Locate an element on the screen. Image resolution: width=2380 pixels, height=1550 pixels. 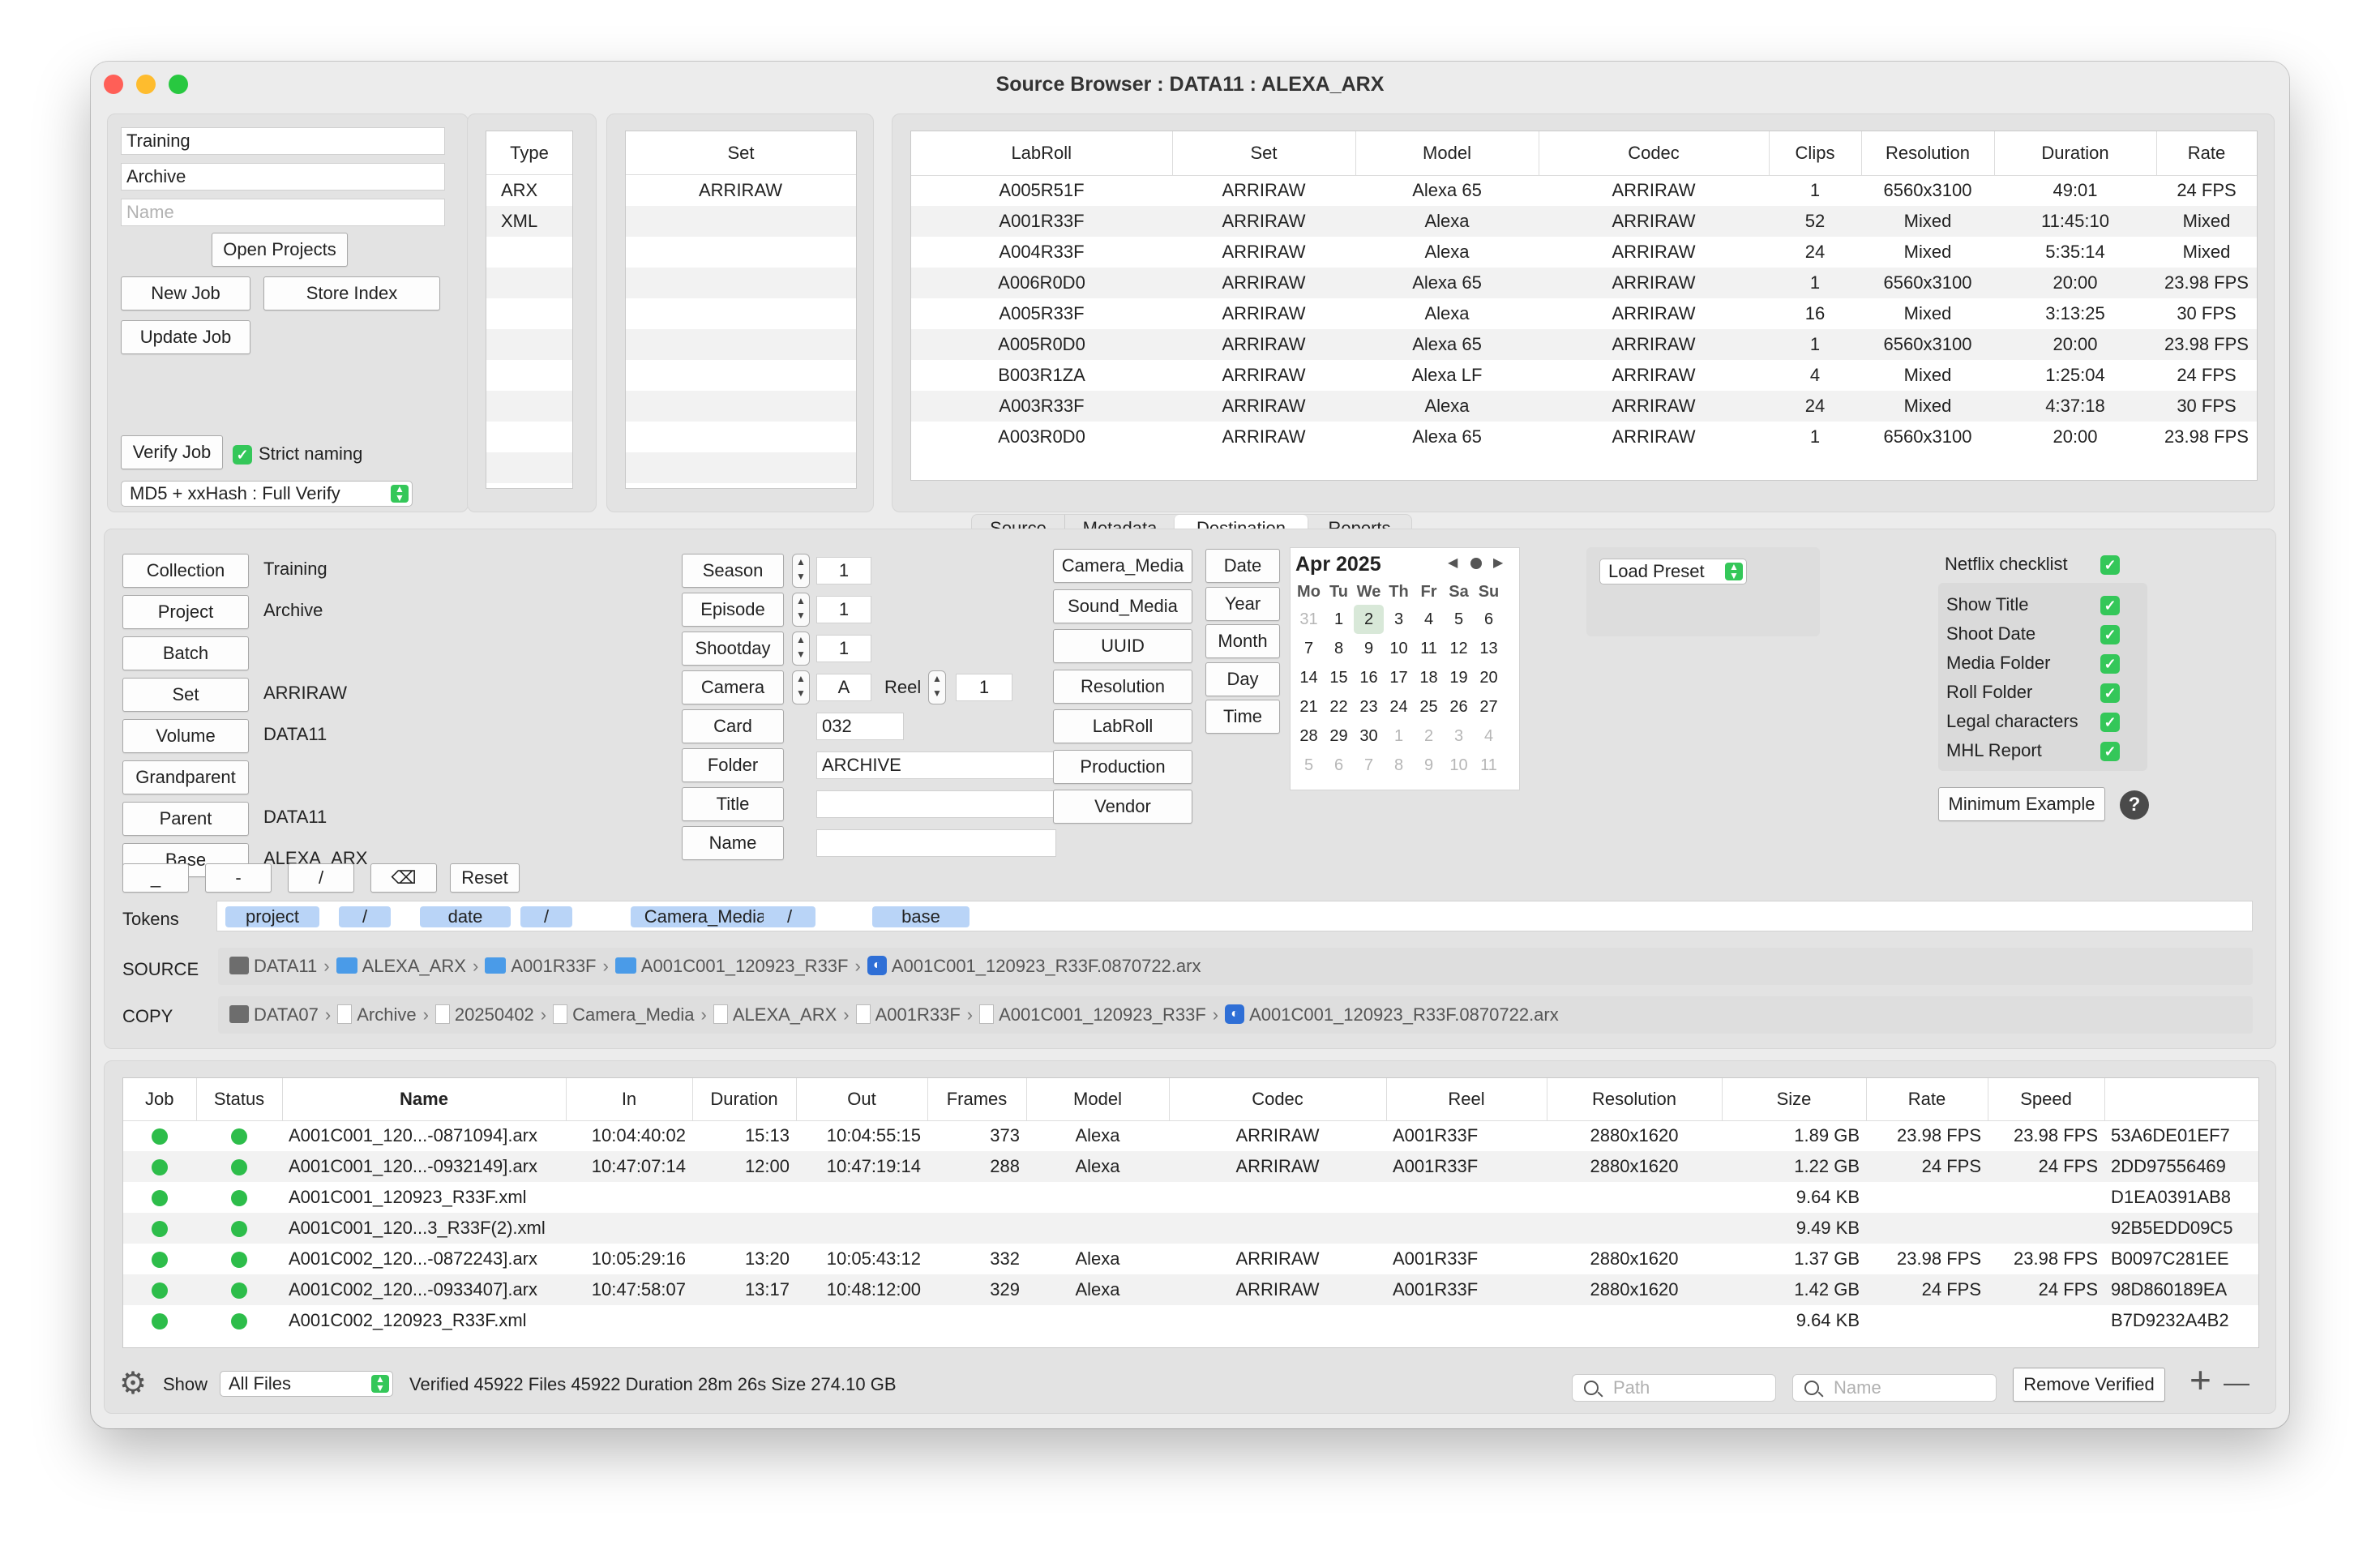
underscore-button: _ is located at coordinates (156, 878).